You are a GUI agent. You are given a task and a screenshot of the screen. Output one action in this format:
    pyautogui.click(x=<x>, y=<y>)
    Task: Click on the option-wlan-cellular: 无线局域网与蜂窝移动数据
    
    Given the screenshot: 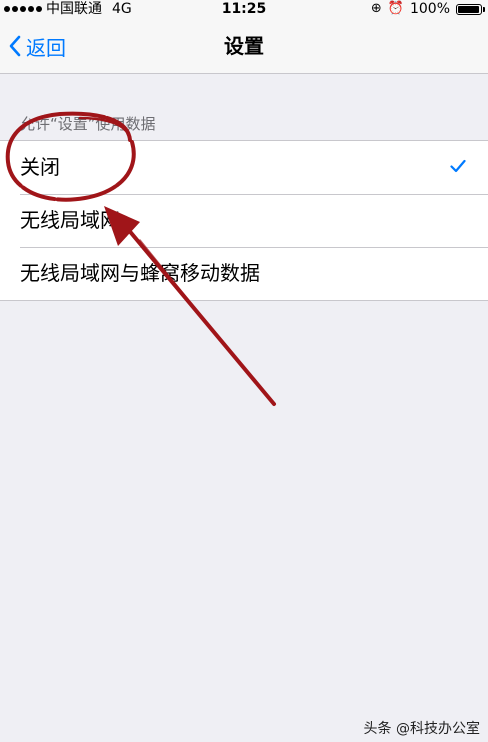 What is the action you would take?
    pyautogui.click(x=244, y=273)
    